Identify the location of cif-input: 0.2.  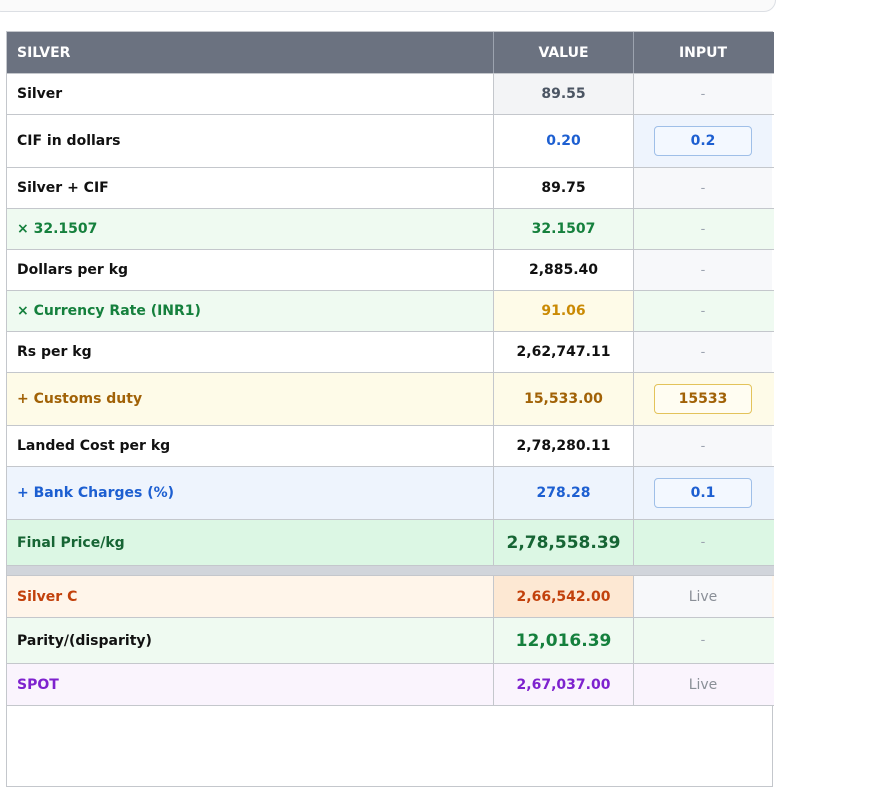
(703, 141).